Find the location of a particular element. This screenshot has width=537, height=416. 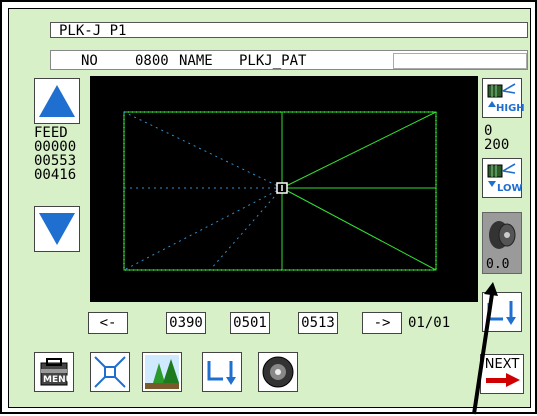

center-arrows-icon is located at coordinates (110, 372).